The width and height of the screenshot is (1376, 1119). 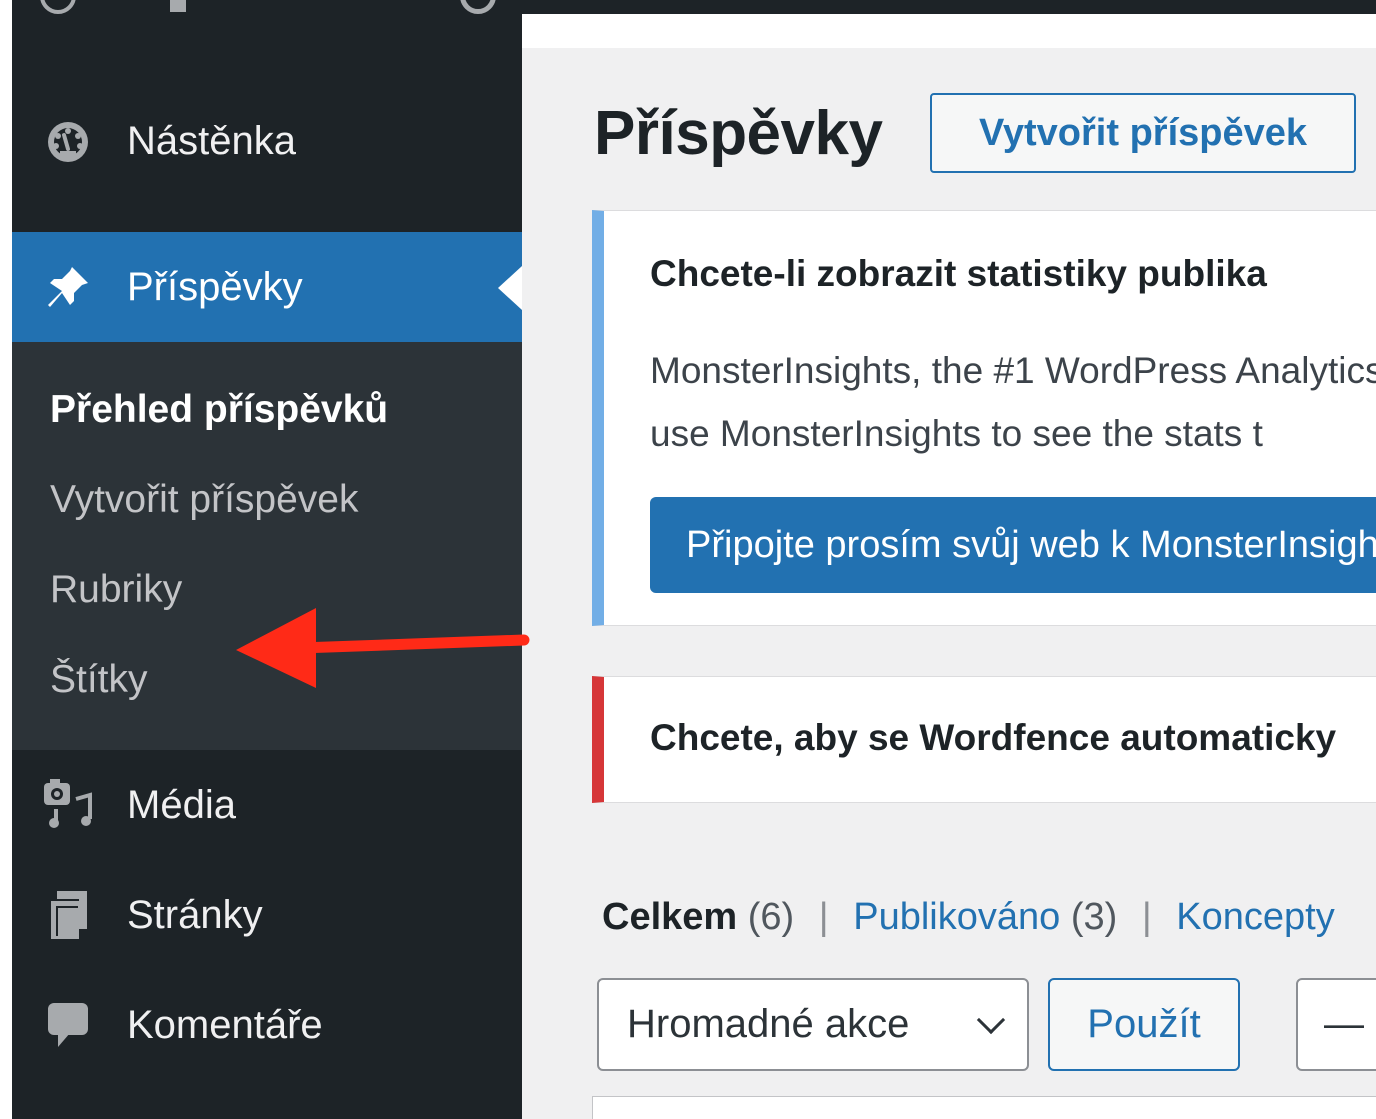 What do you see at coordinates (58, 7) in the screenshot?
I see `wordpress-logo-icon` at bounding box center [58, 7].